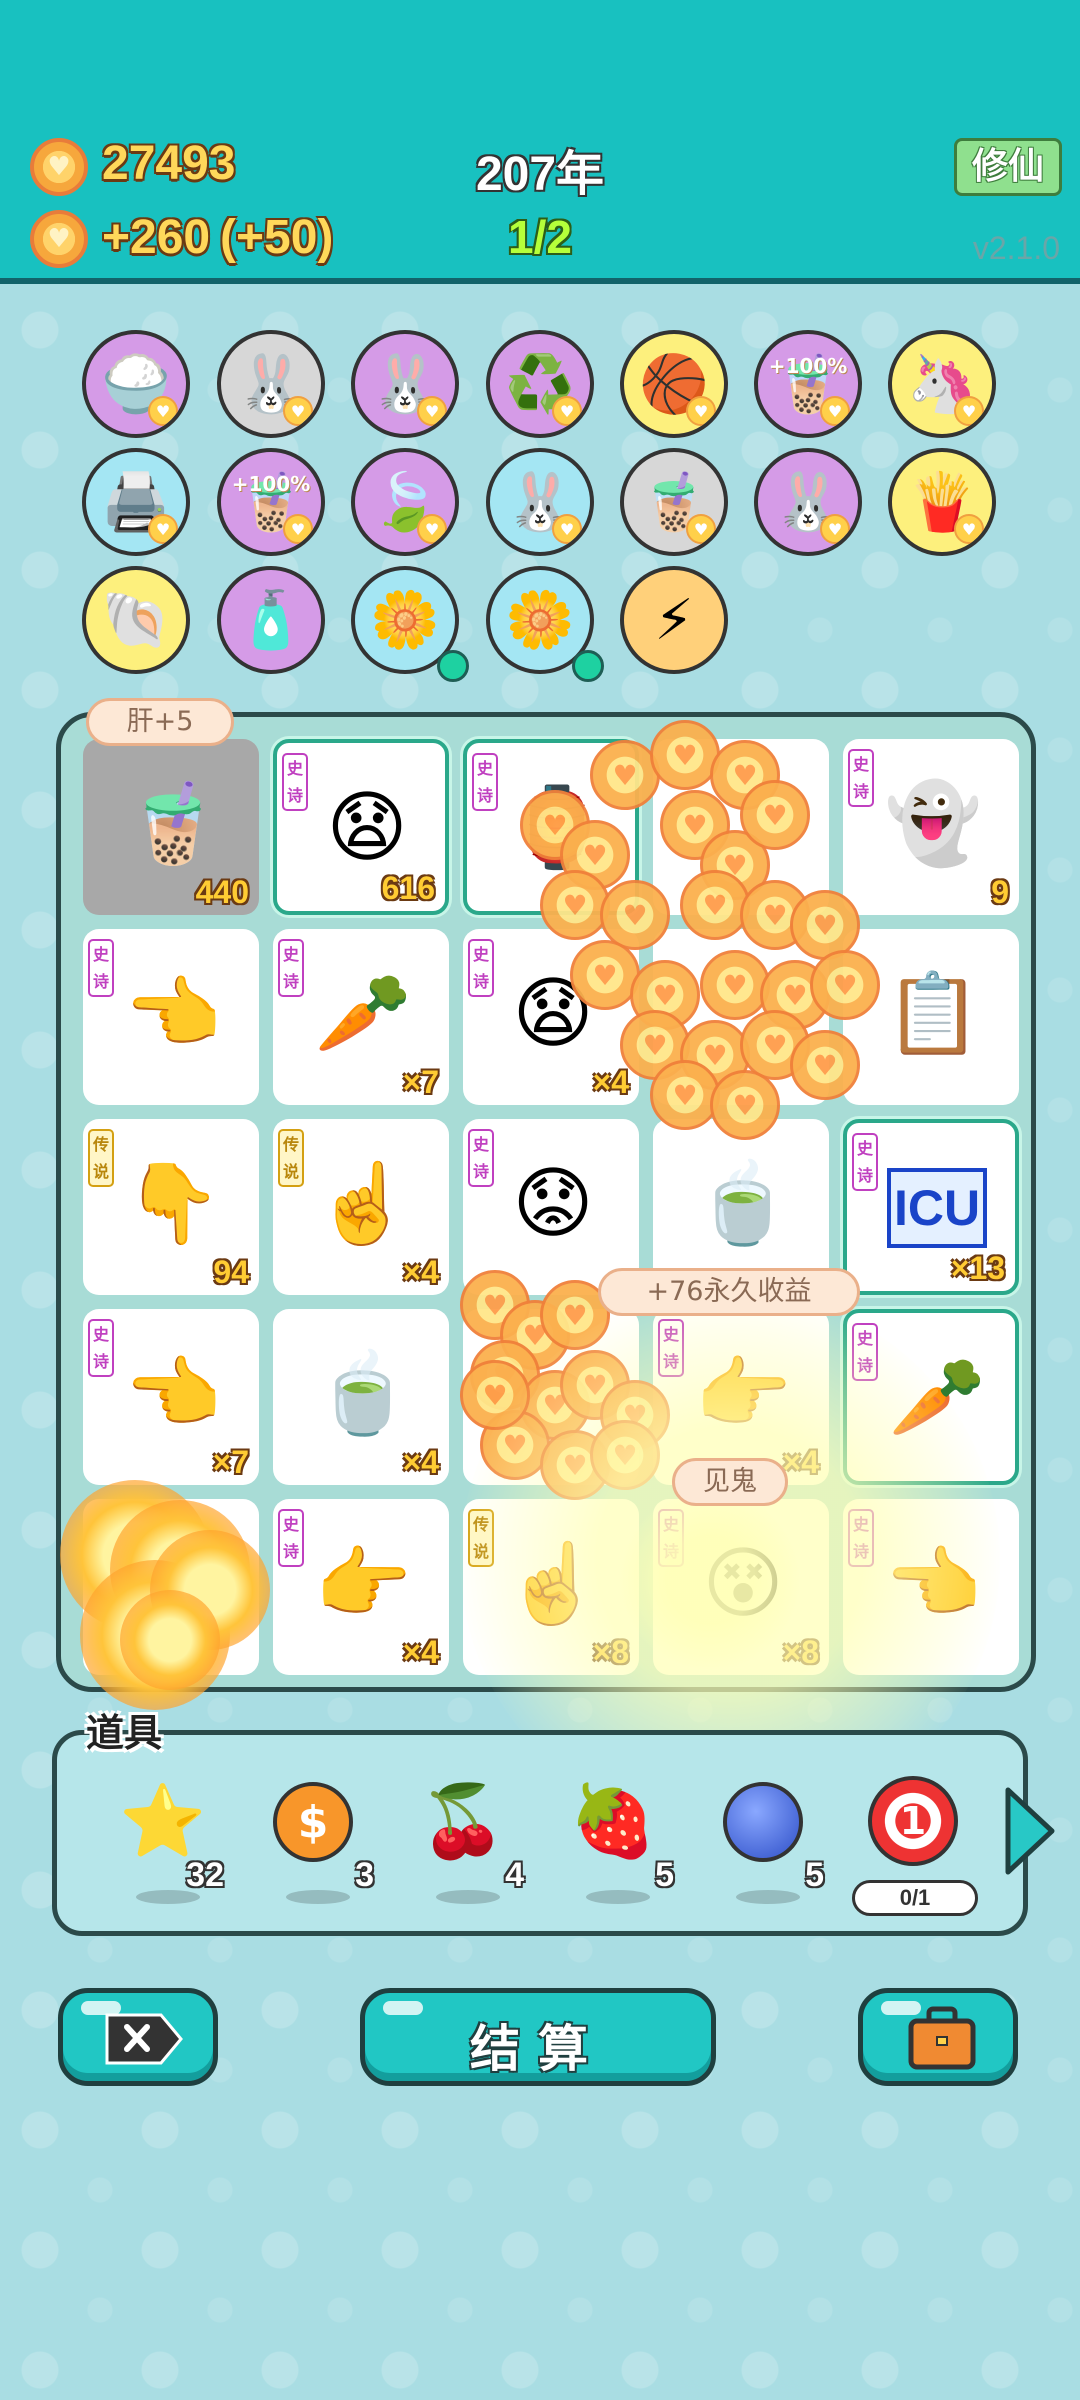 This screenshot has height=2400, width=1080. Describe the element at coordinates (59, 167) in the screenshot. I see `coin-icon` at that location.